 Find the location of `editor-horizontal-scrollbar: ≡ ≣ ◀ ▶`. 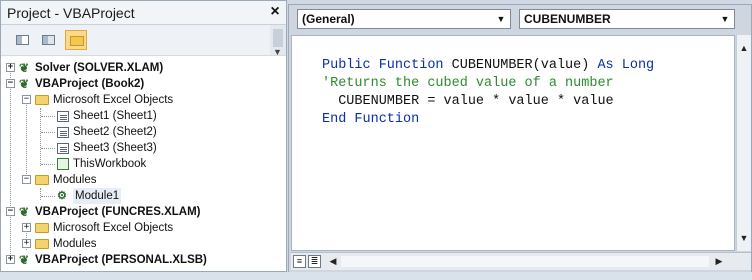

editor-horizontal-scrollbar: ≡ ≣ ◀ ▶ is located at coordinates (521, 261).